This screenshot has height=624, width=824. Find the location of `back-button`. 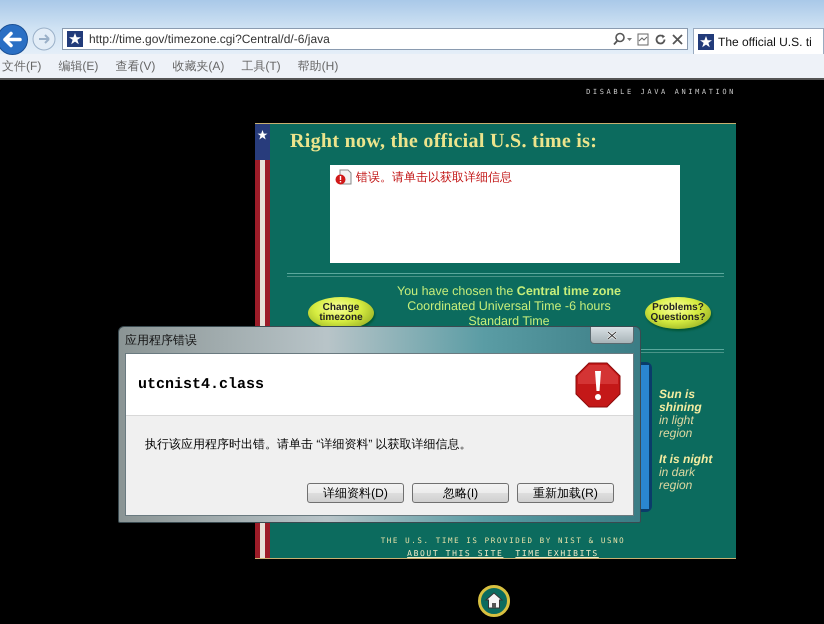

back-button is located at coordinates (14, 39).